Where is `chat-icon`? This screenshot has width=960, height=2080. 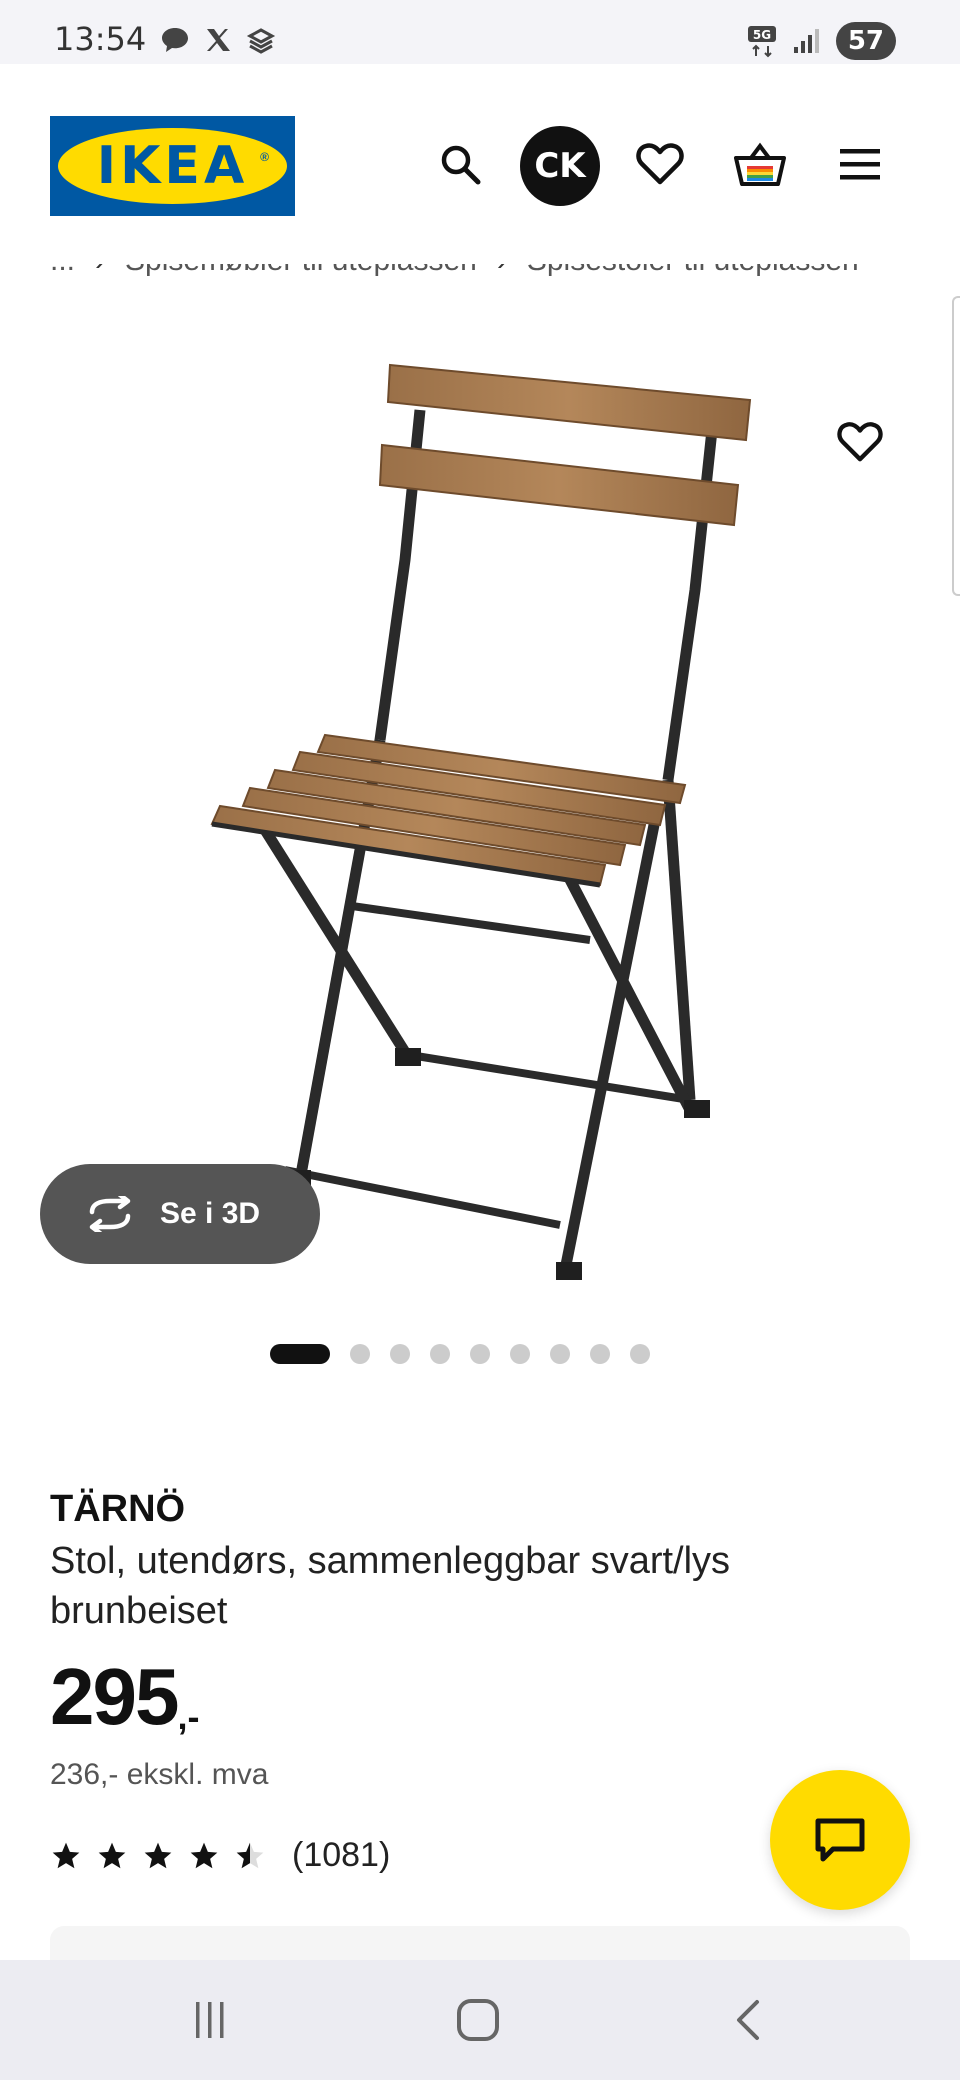 chat-icon is located at coordinates (840, 1840).